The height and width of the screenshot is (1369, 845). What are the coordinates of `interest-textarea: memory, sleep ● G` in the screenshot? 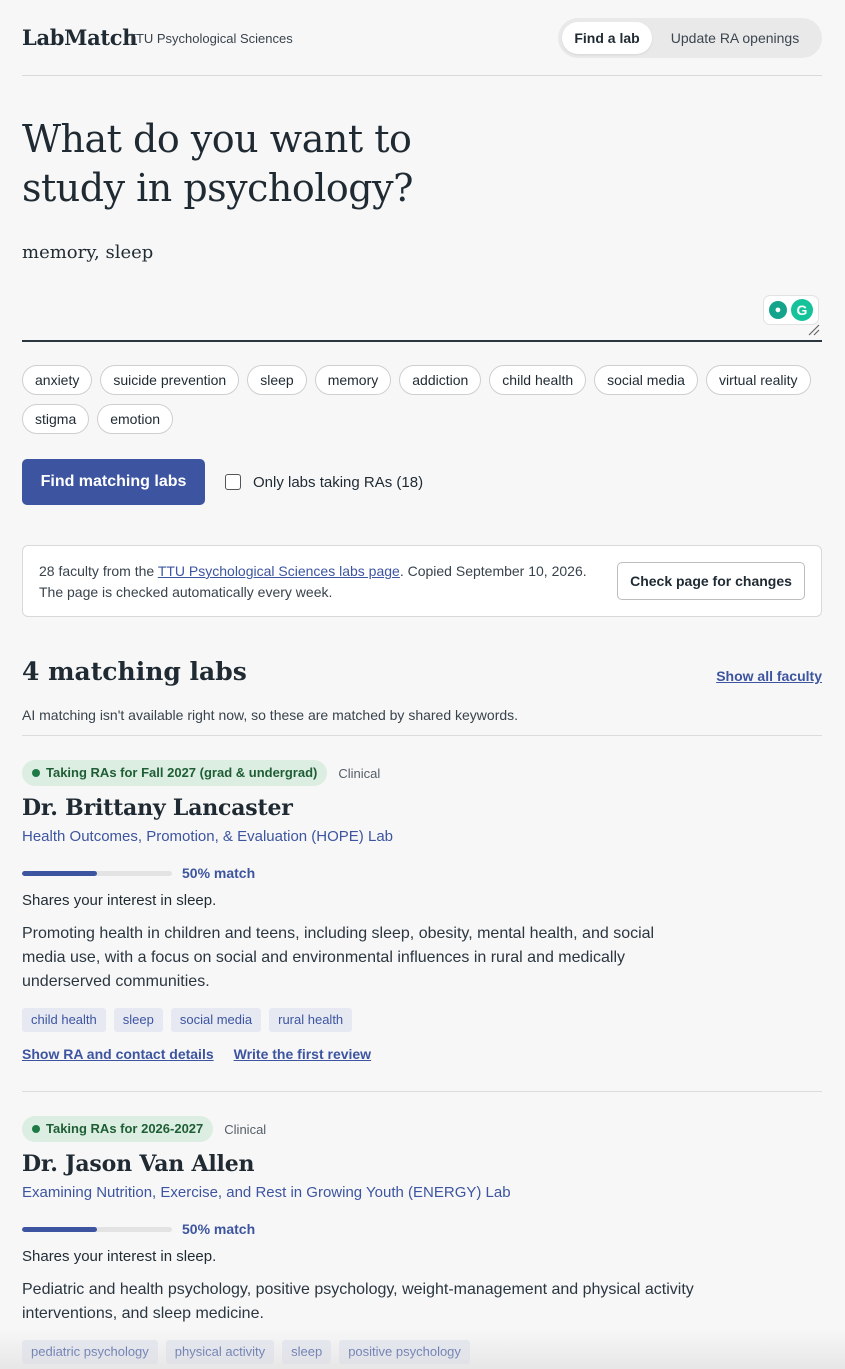 It's located at (422, 288).